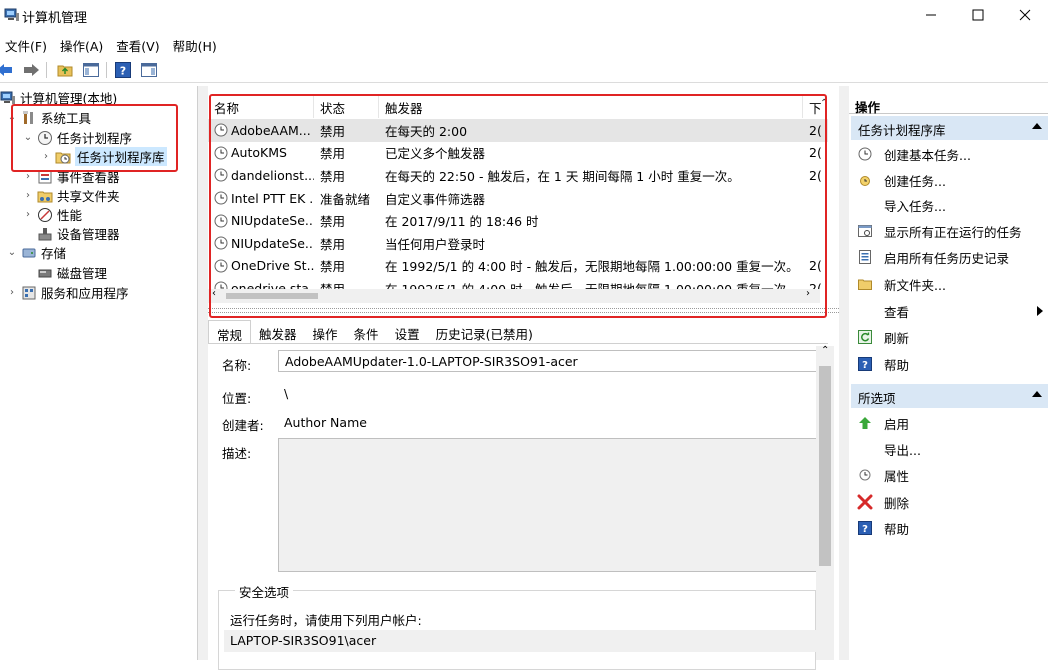 The image size is (1048, 670). What do you see at coordinates (518, 243) in the screenshot?
I see `table-row: NIUpdateSe... 禁用 当任何用户登录时` at bounding box center [518, 243].